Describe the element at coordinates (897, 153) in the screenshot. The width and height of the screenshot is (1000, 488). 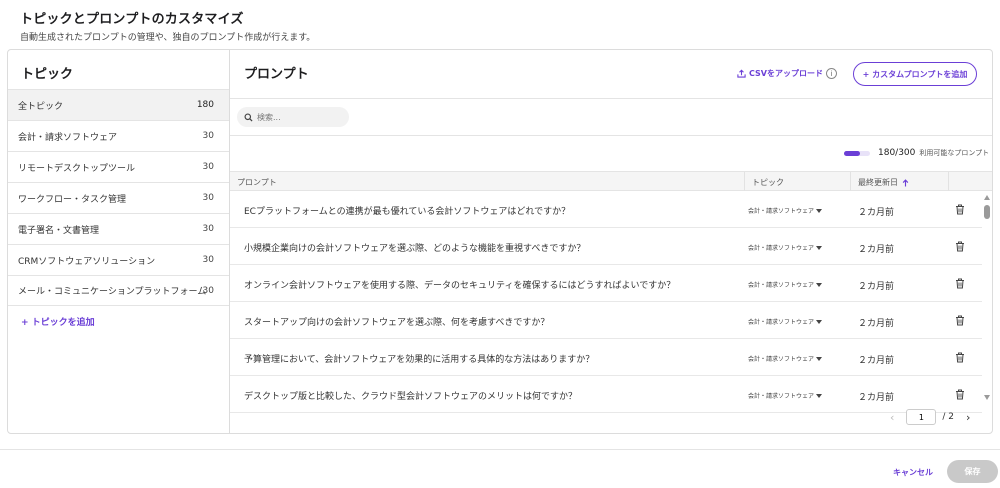
I see `usage-count: 180/300` at that location.